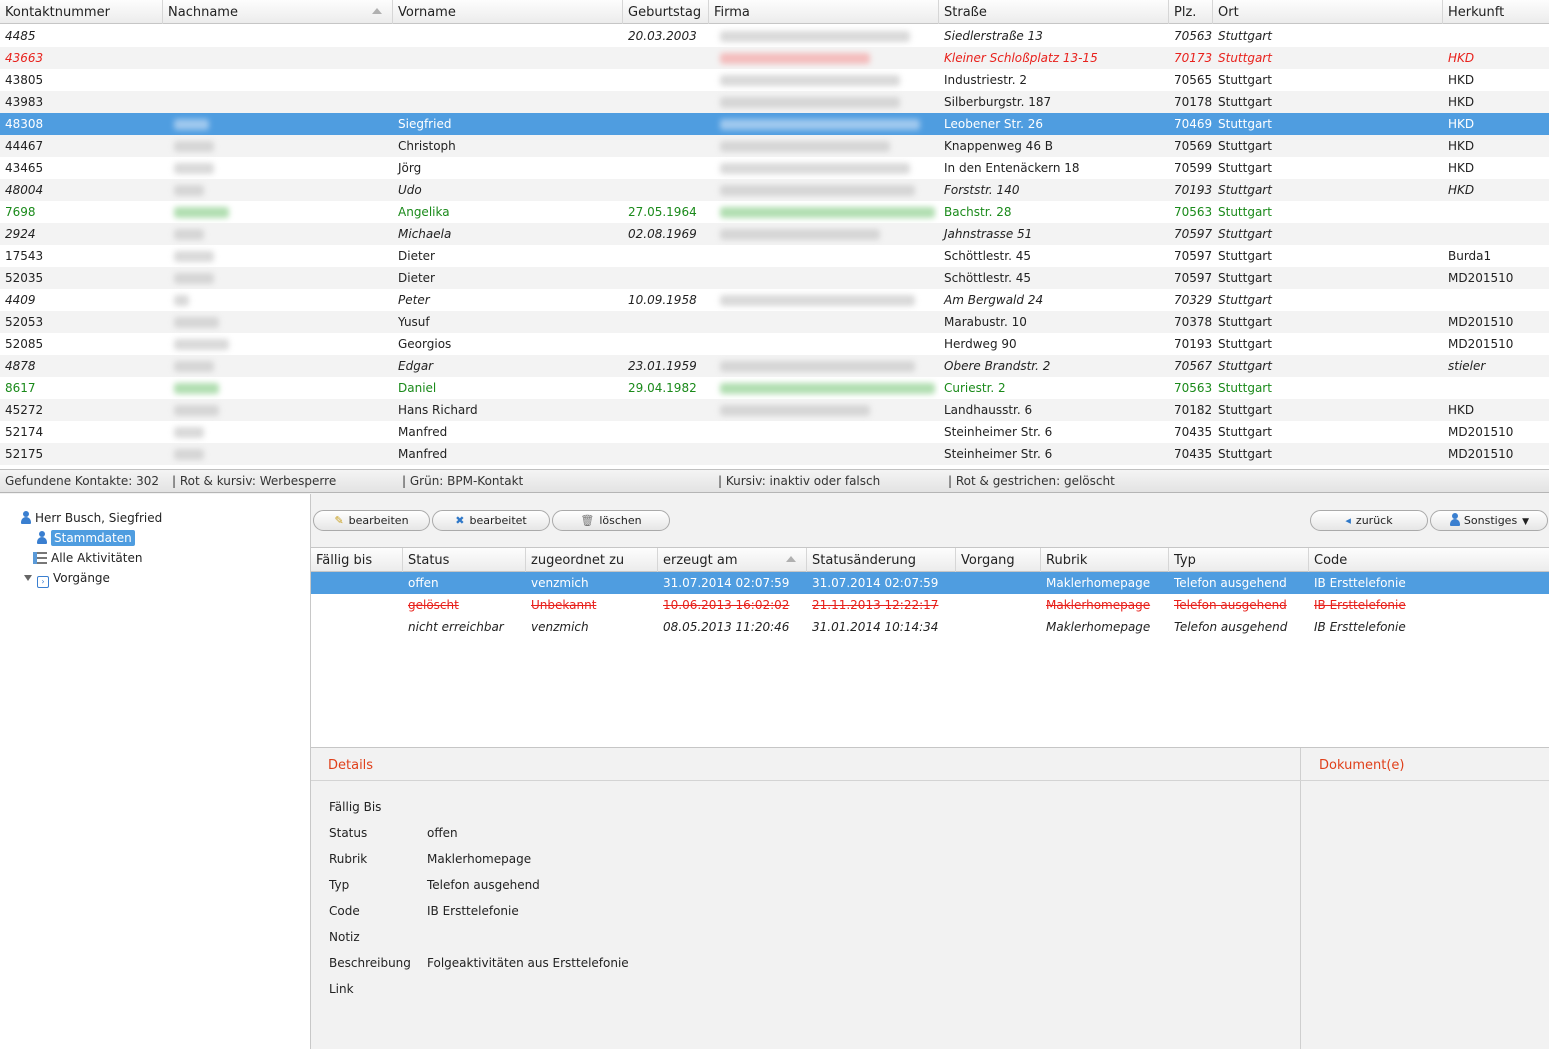  I want to click on col-vorname: Vorname, so click(508, 12).